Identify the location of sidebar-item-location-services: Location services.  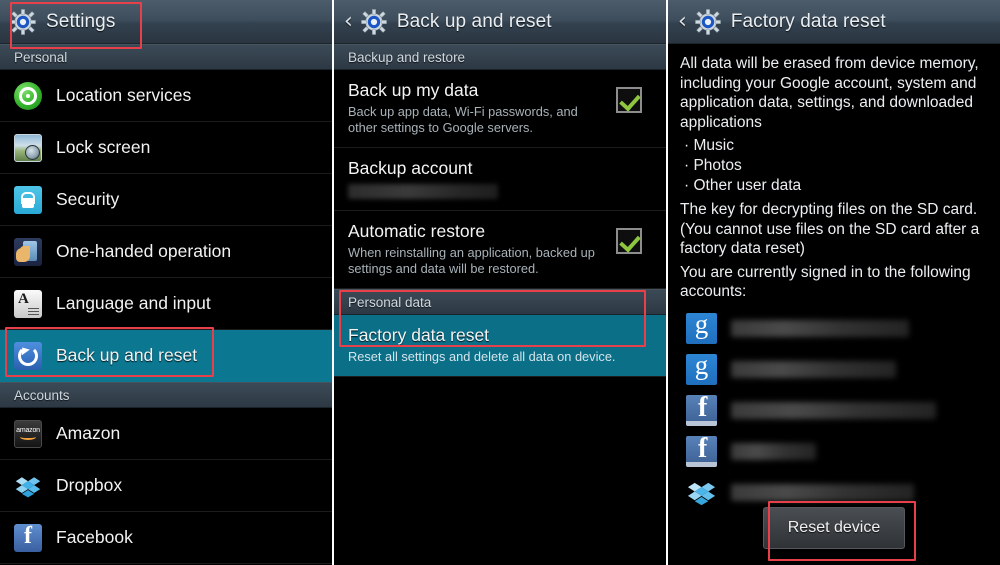
(166, 96).